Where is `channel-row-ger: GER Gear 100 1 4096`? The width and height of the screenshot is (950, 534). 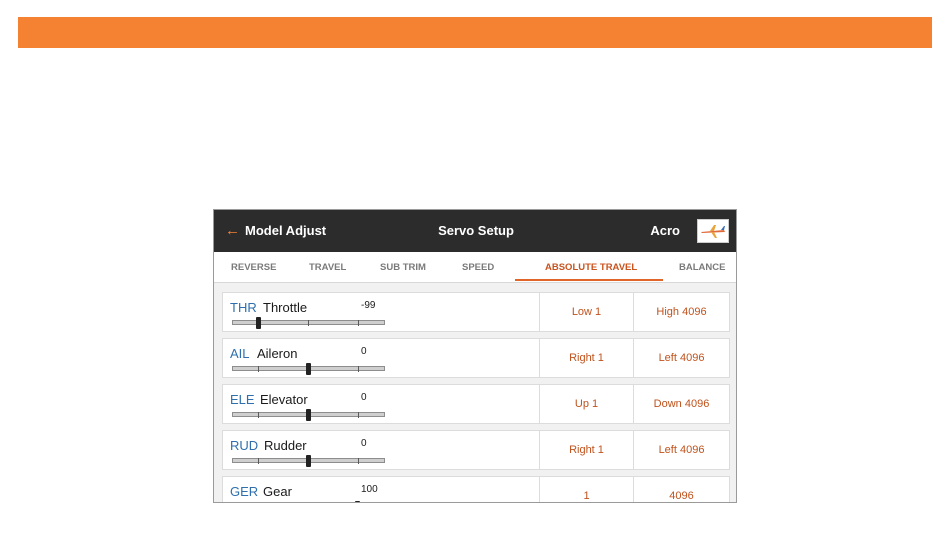 channel-row-ger: GER Gear 100 1 4096 is located at coordinates (476, 489).